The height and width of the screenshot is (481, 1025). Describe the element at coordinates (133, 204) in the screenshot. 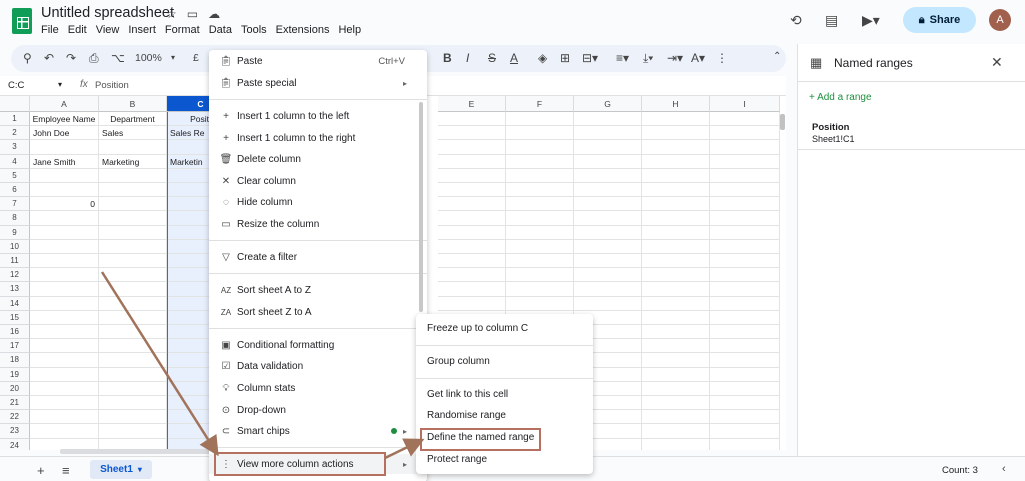

I see `cell-b7` at that location.